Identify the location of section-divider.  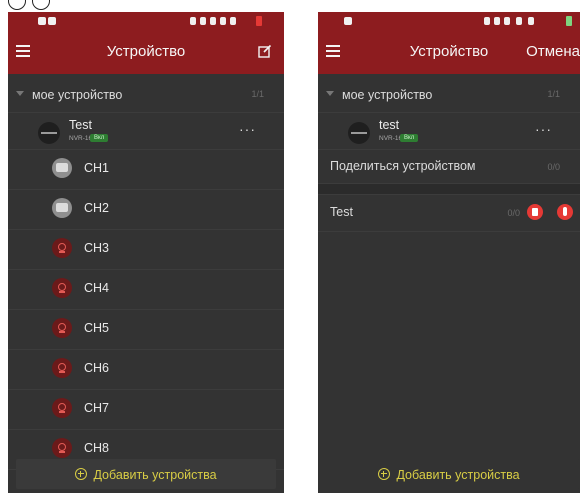
(449, 189).